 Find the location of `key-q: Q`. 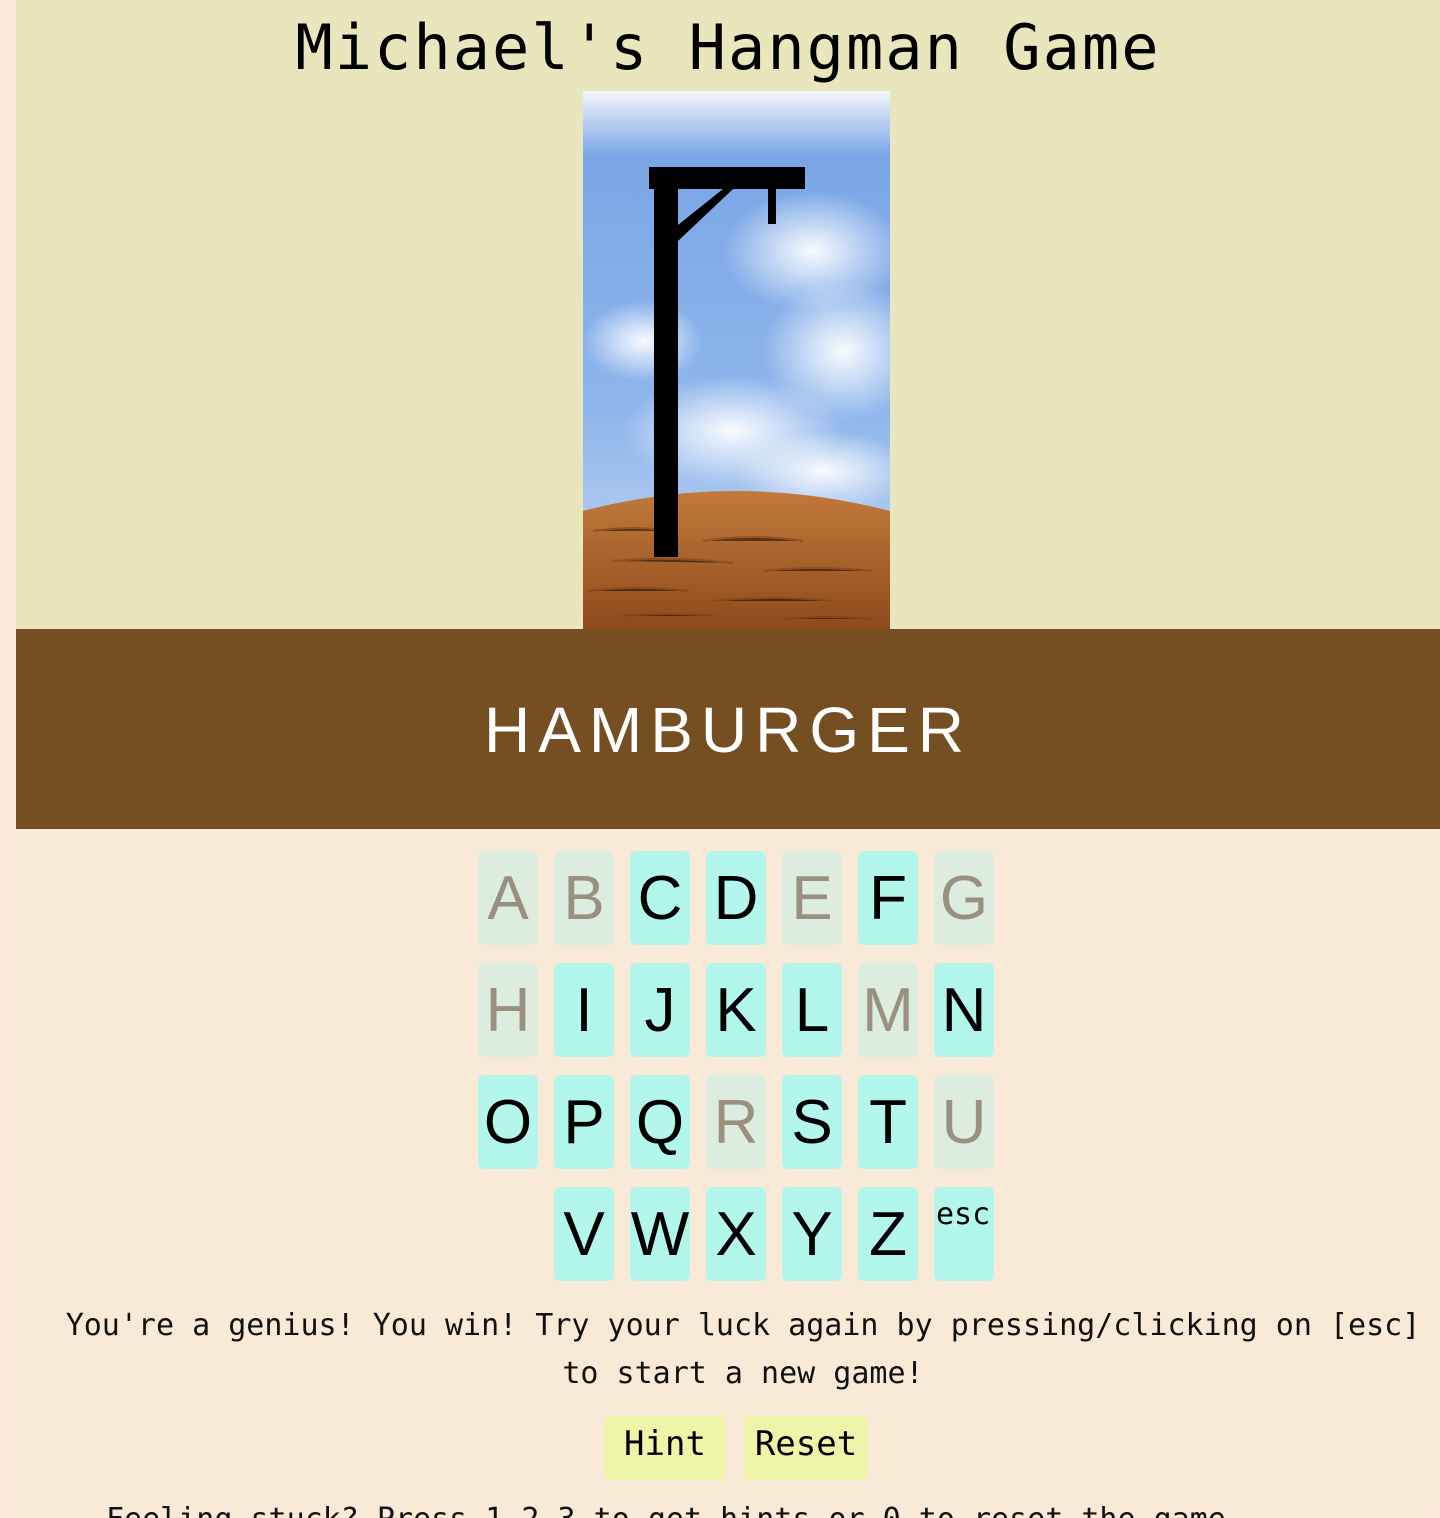

key-q: Q is located at coordinates (660, 1122).